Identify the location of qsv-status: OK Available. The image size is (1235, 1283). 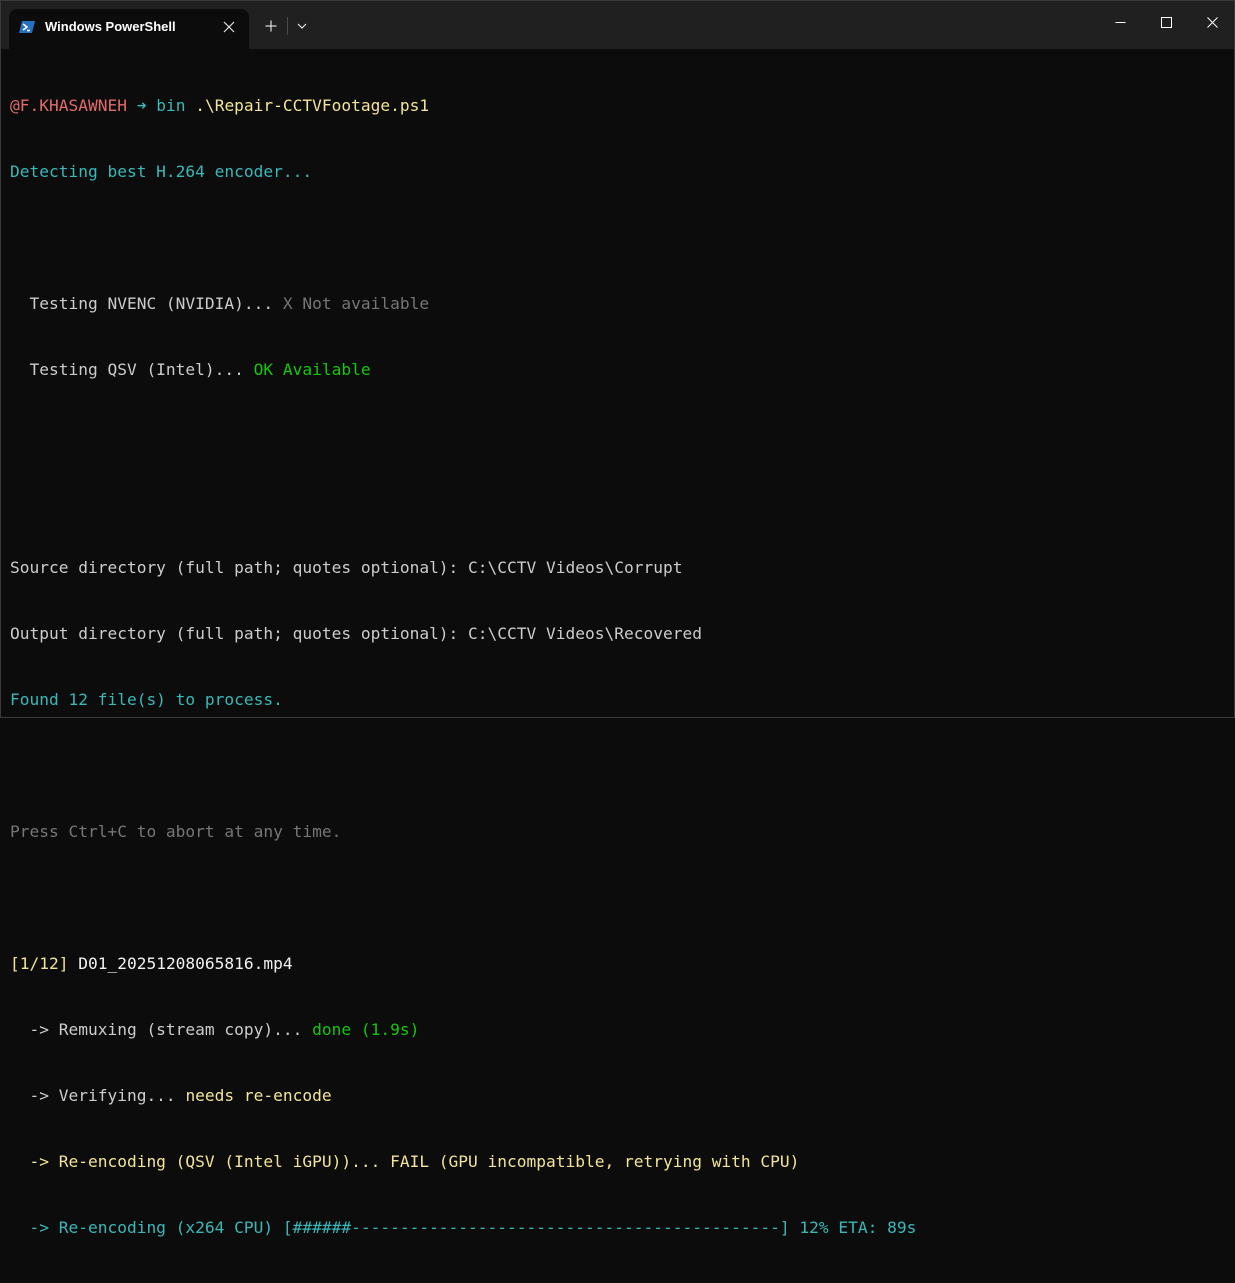
(312, 369).